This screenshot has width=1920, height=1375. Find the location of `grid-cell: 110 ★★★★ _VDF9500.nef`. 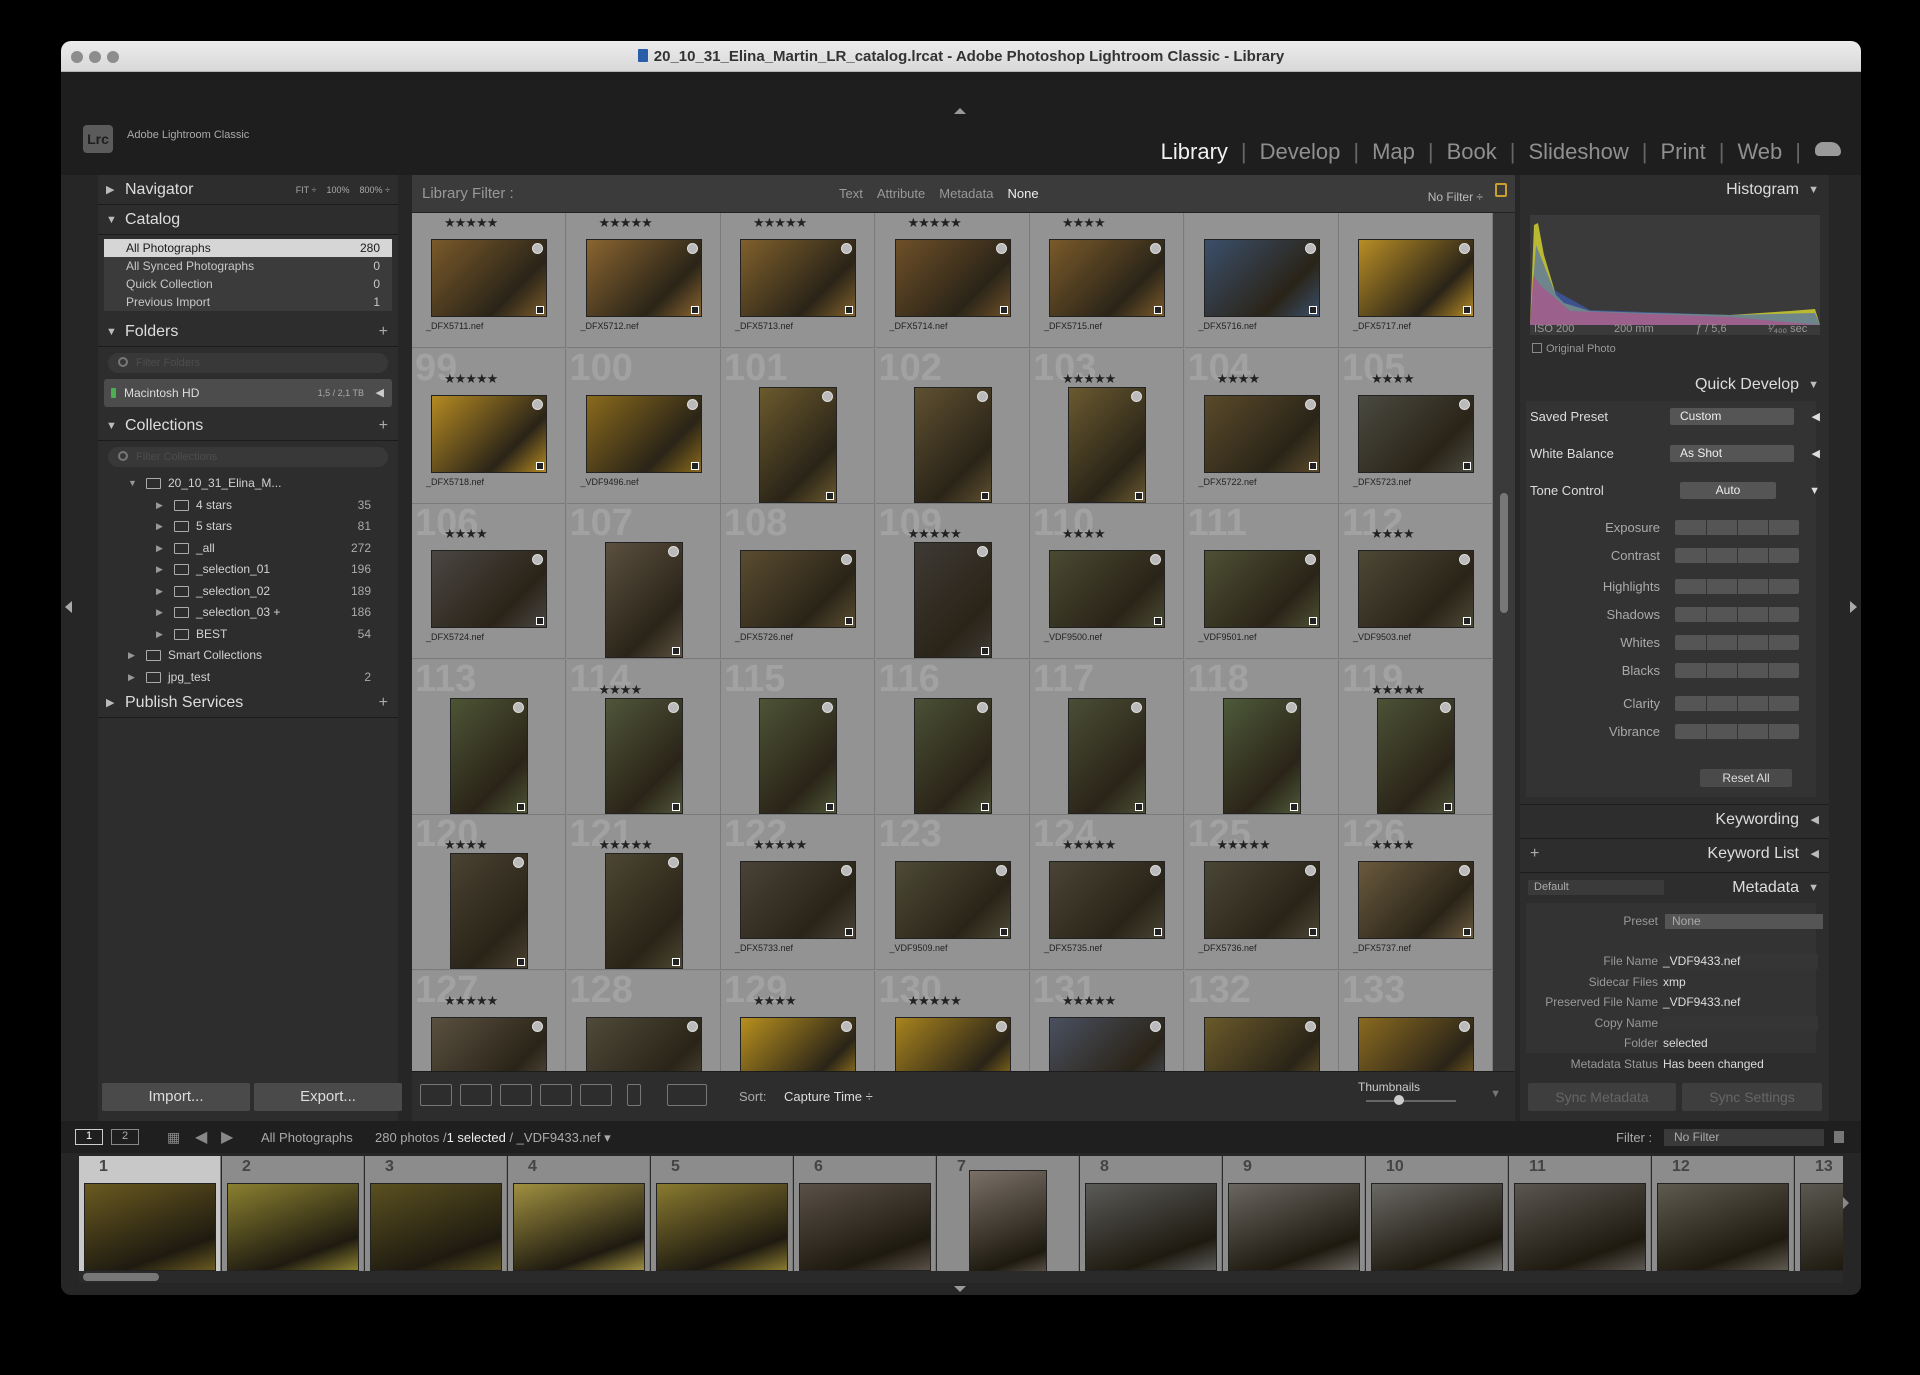

grid-cell: 110 ★★★★ _VDF9500.nef is located at coordinates (1107, 581).